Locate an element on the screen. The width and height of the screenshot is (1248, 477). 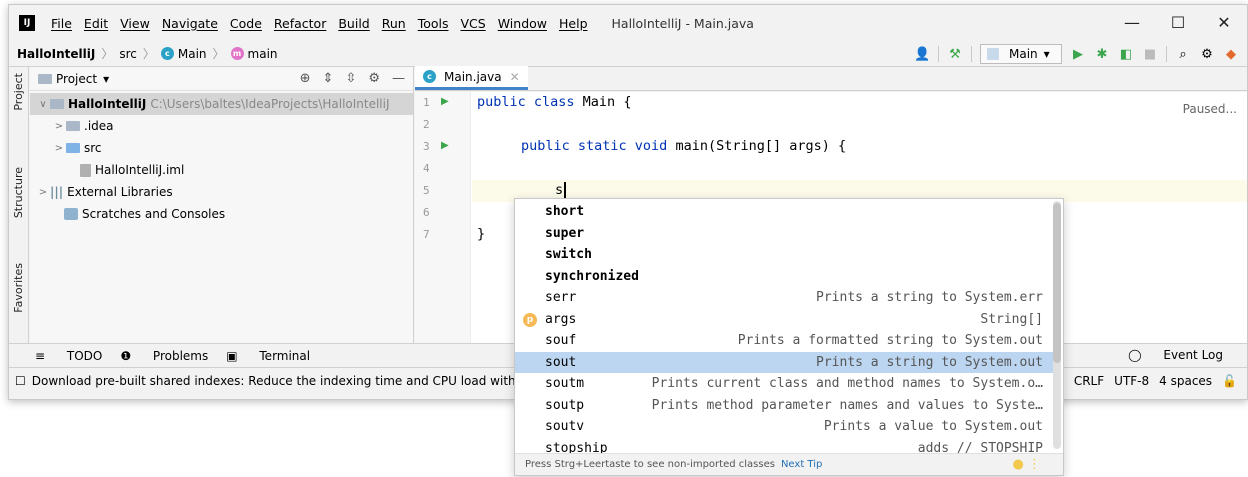
breadcrumb-src: src is located at coordinates (128, 54).